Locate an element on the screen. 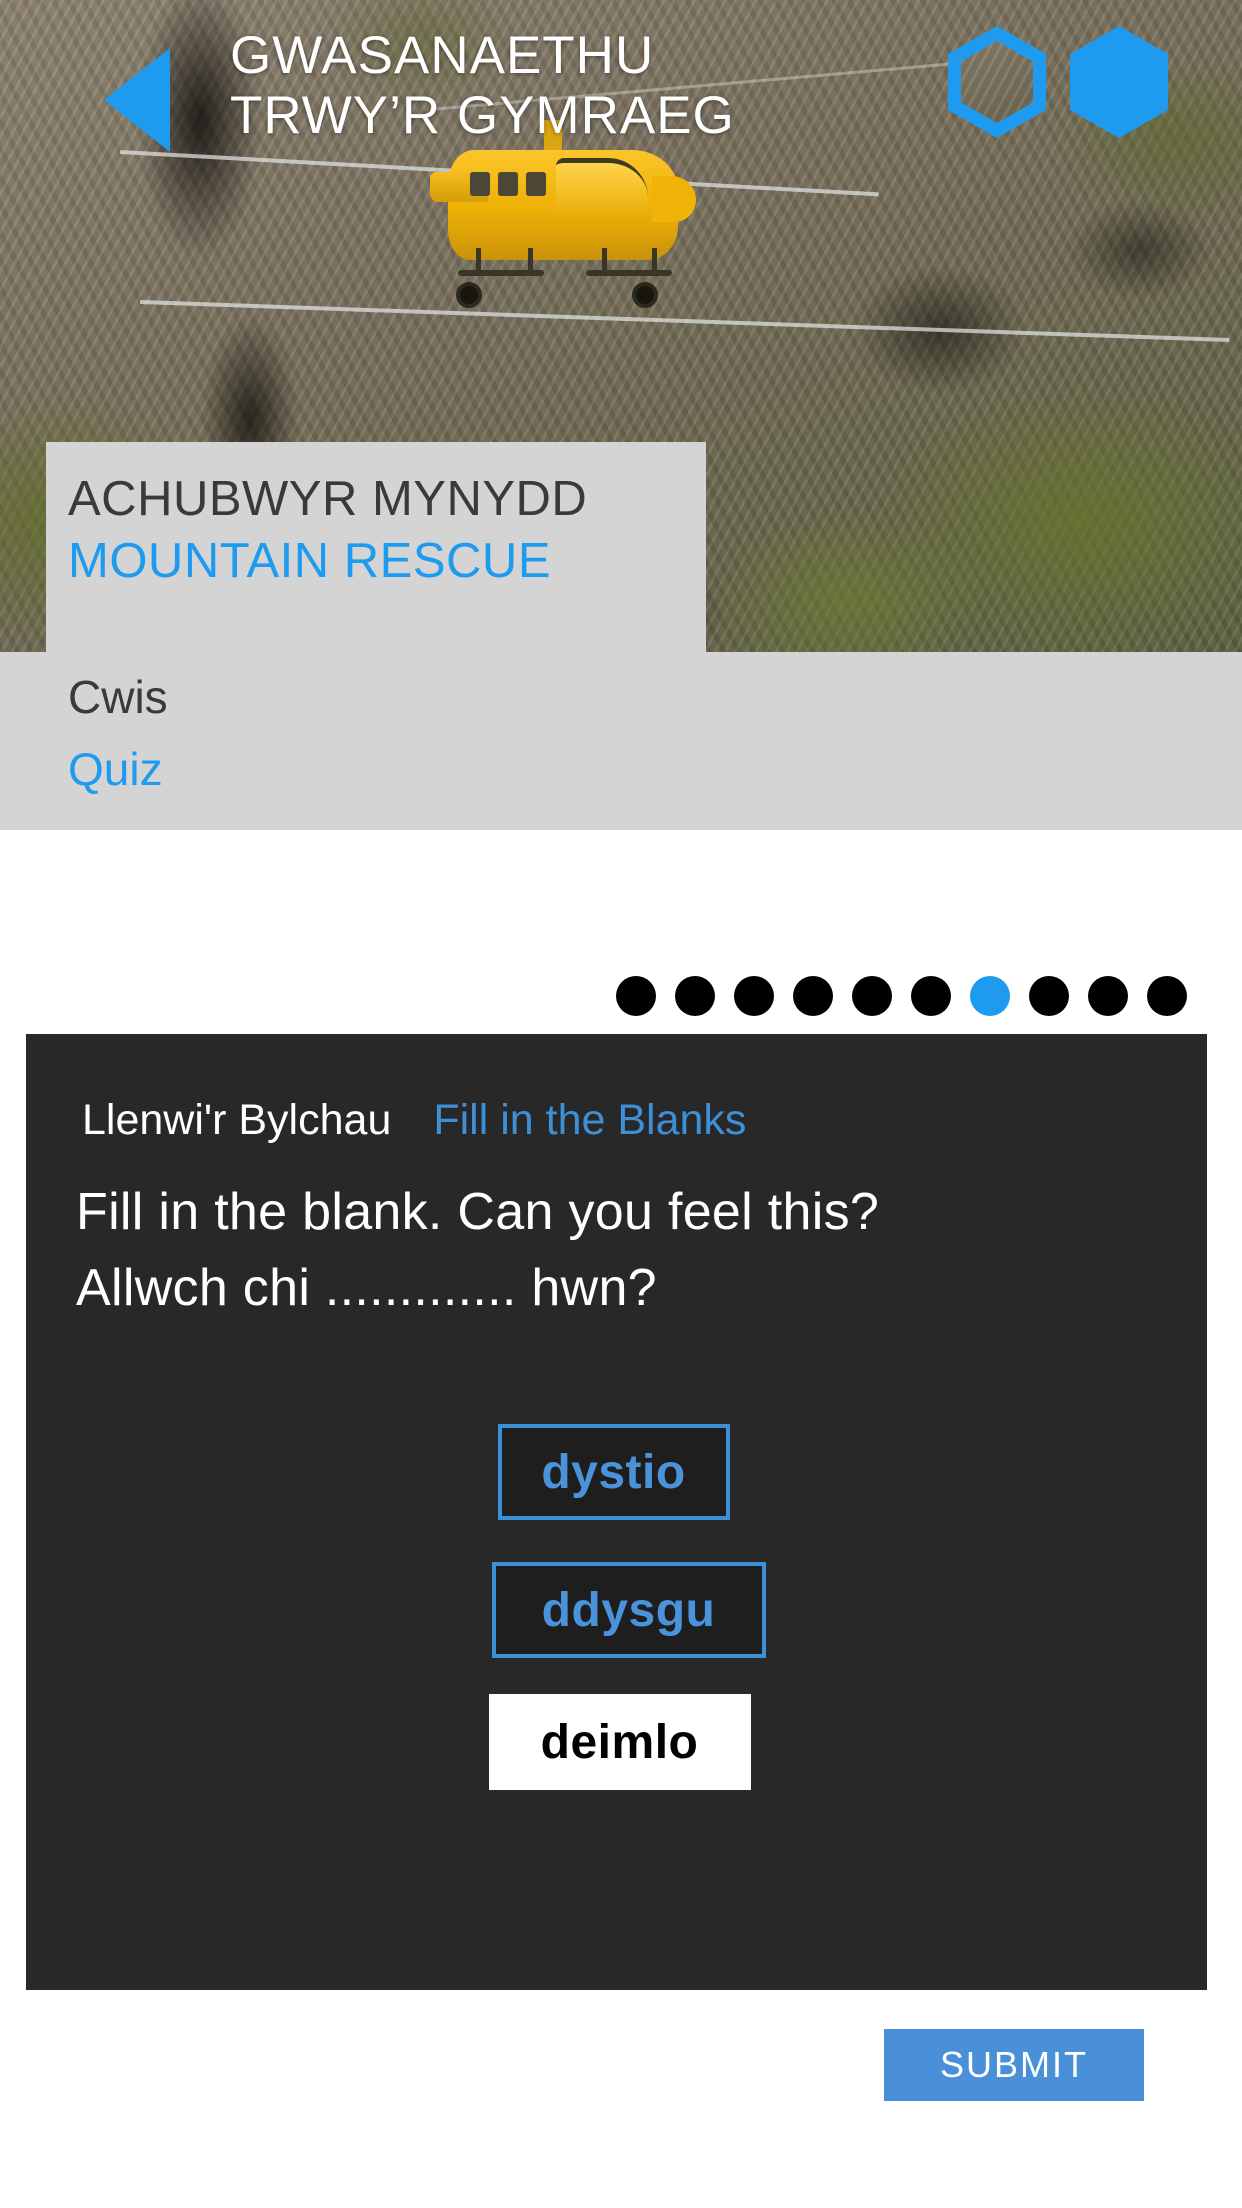 Image resolution: width=1242 pixels, height=2208 pixels. quiz-type-heading: Llenwi'r Bylchau Fill in the Blanks is located at coordinates (414, 1120).